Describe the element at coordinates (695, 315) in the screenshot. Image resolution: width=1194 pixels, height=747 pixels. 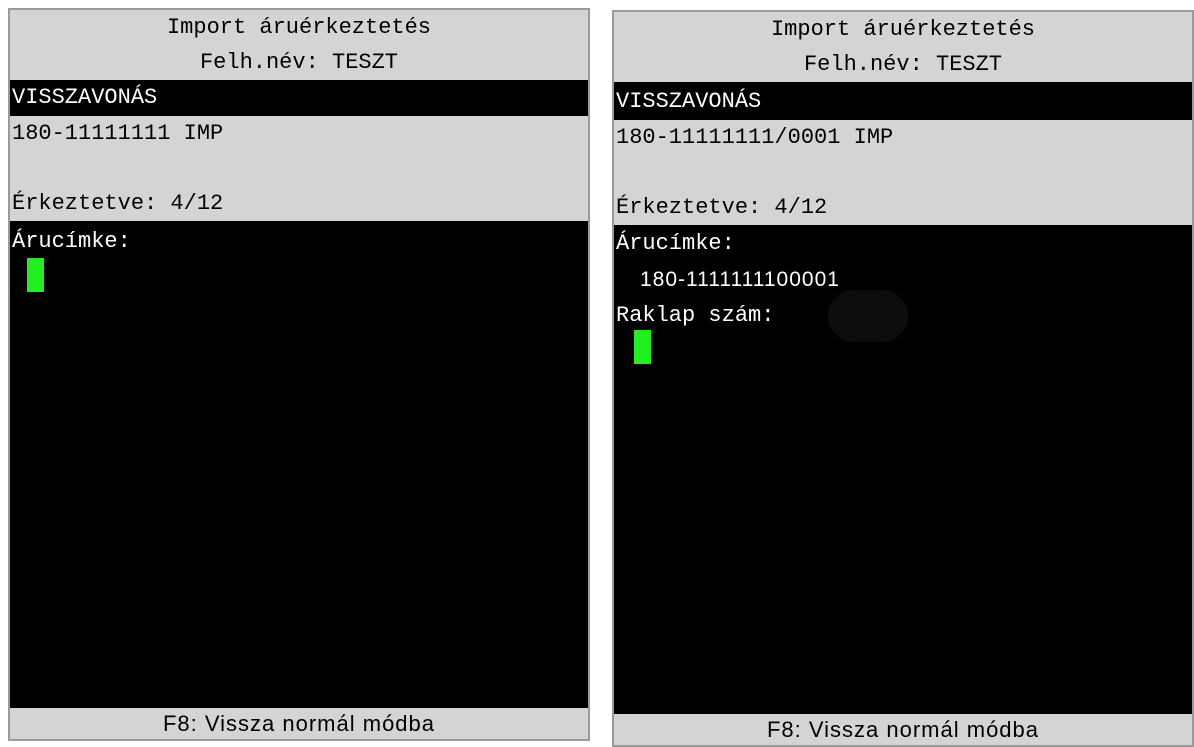
I see `pallet-prompt: Raklap szám:` at that location.